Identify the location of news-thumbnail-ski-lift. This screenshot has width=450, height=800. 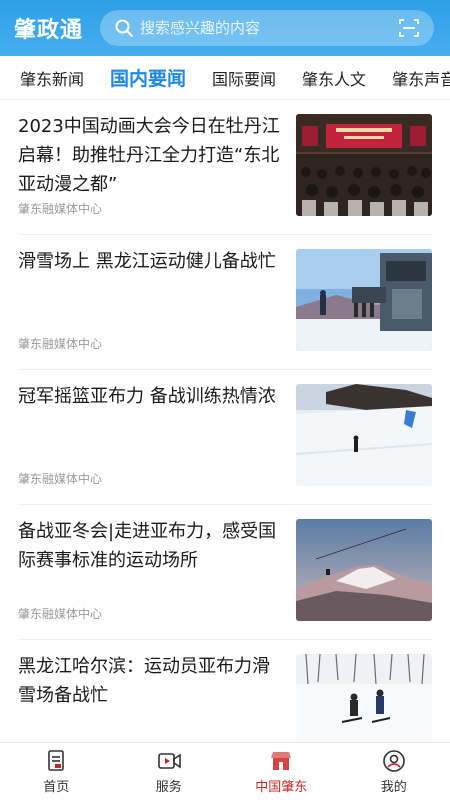
(364, 300).